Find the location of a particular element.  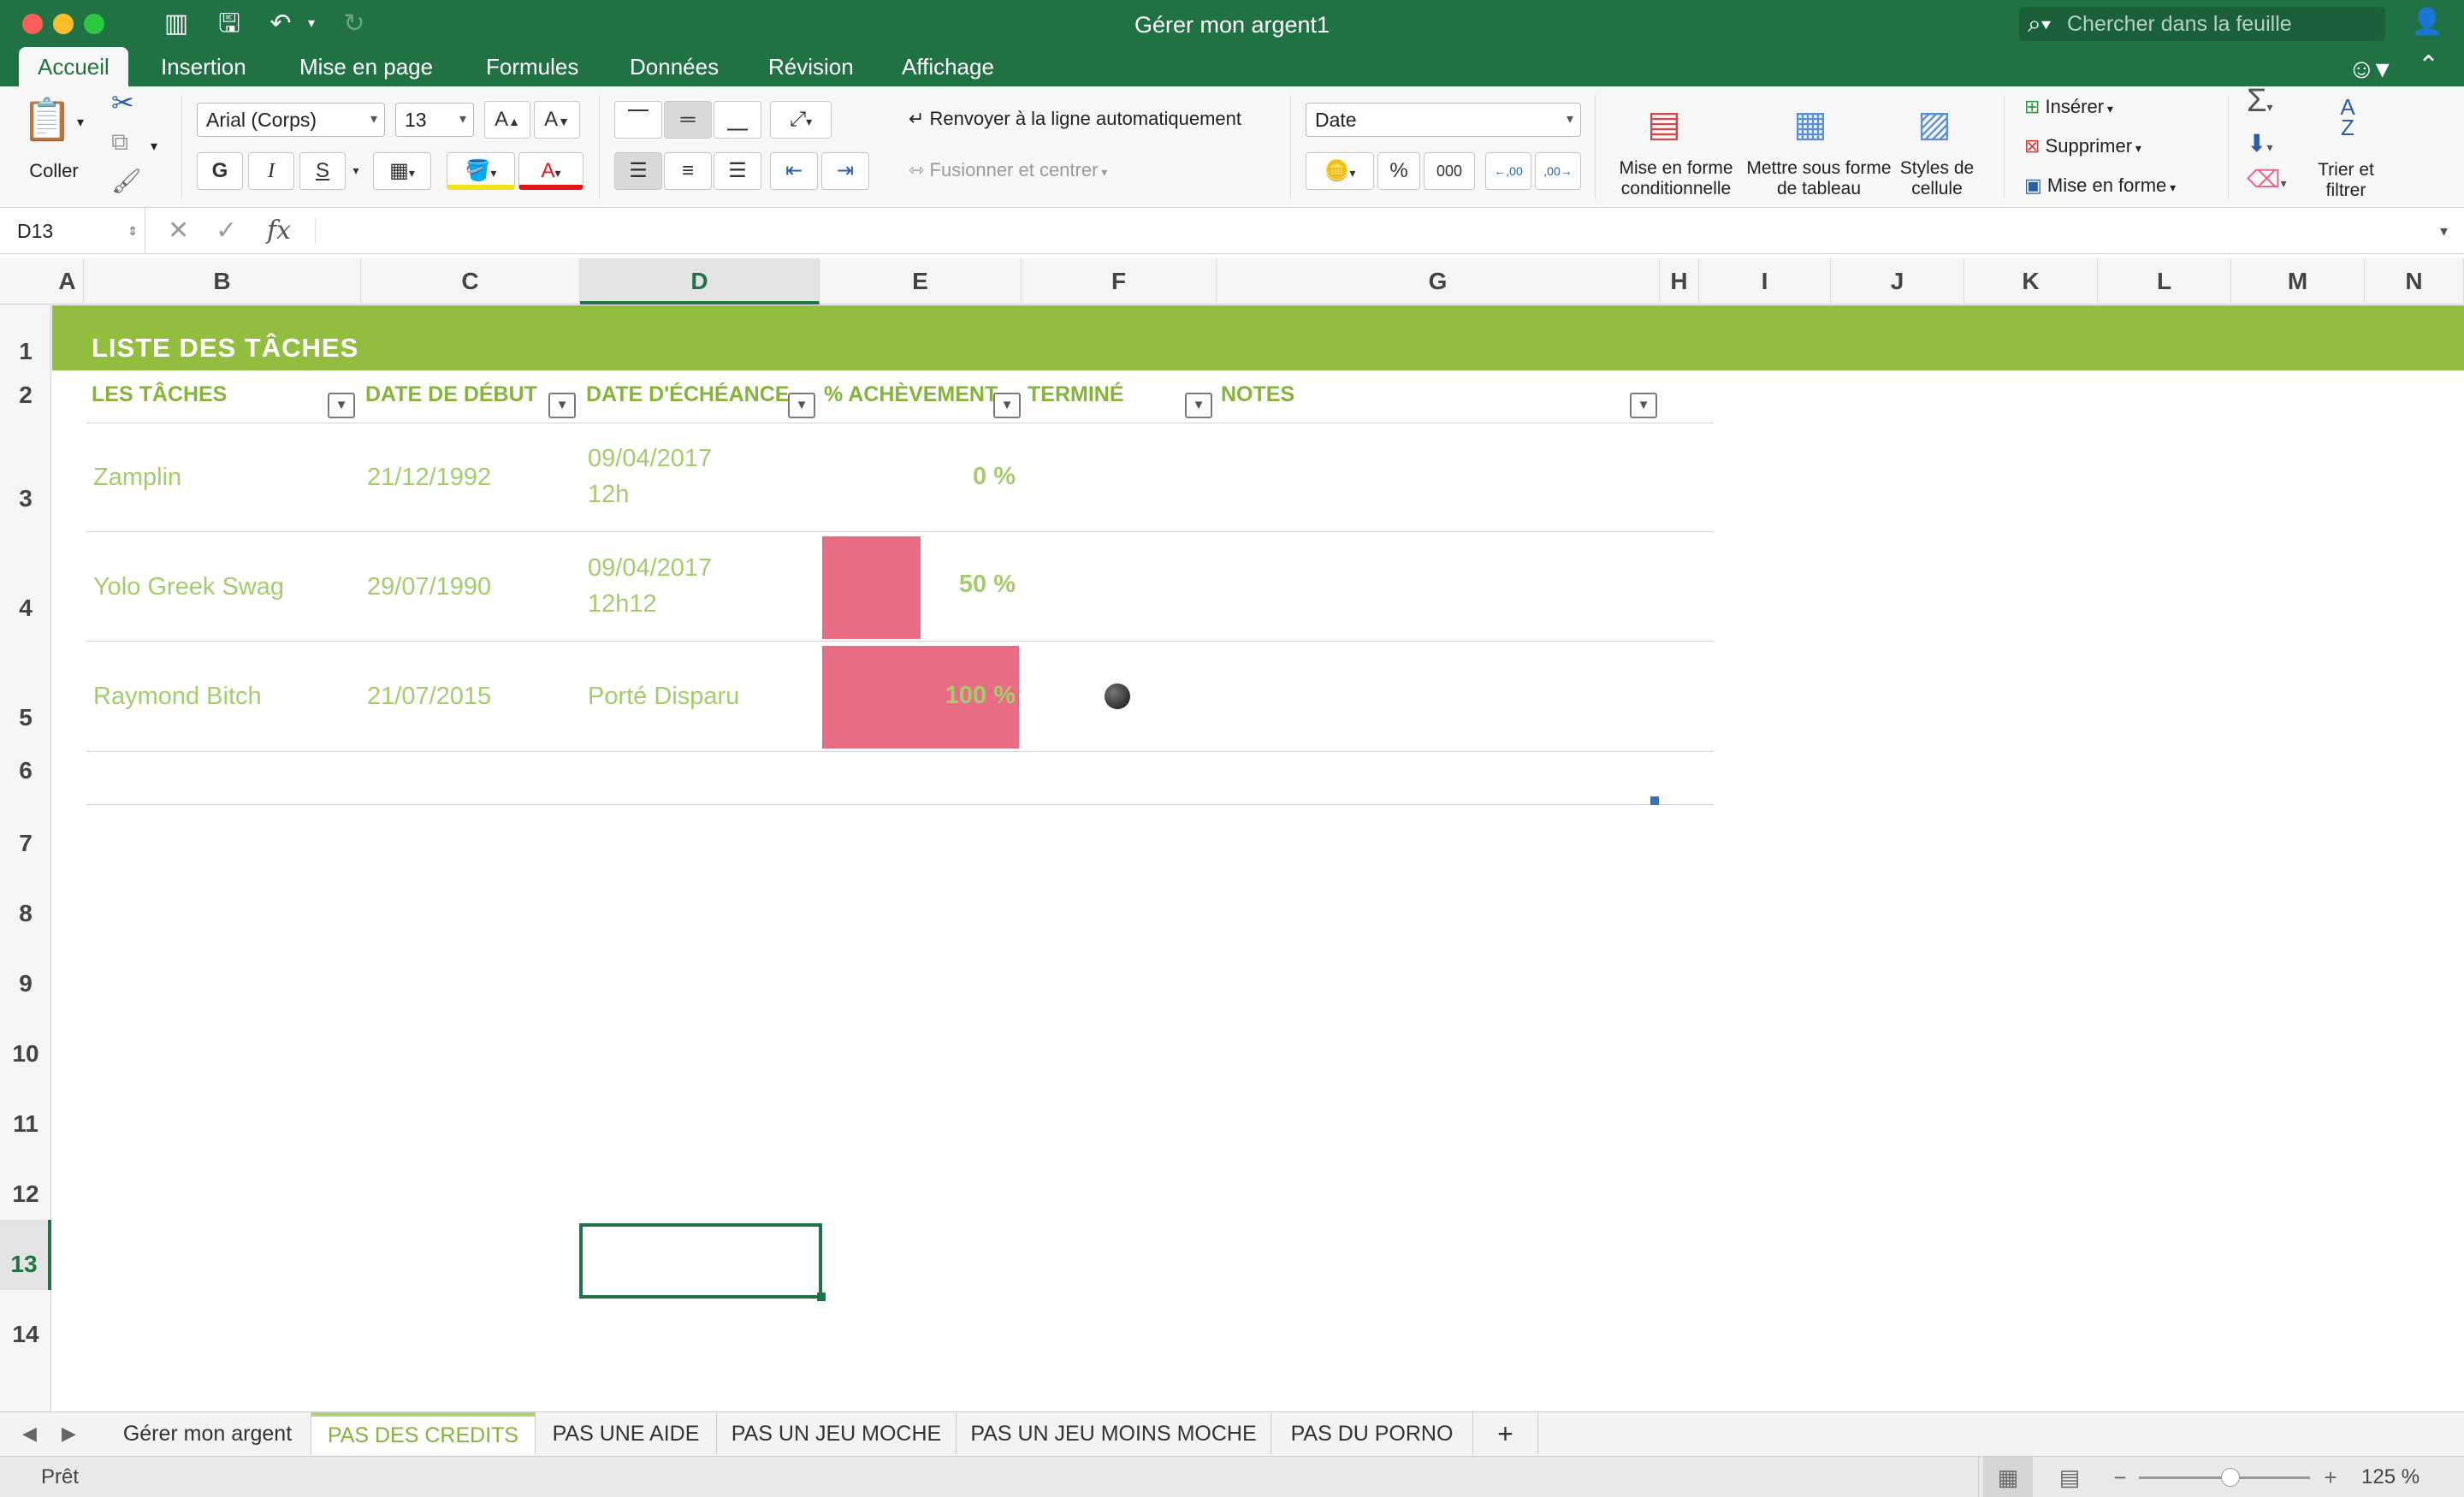

row-header-1: 1 is located at coordinates (25, 337).